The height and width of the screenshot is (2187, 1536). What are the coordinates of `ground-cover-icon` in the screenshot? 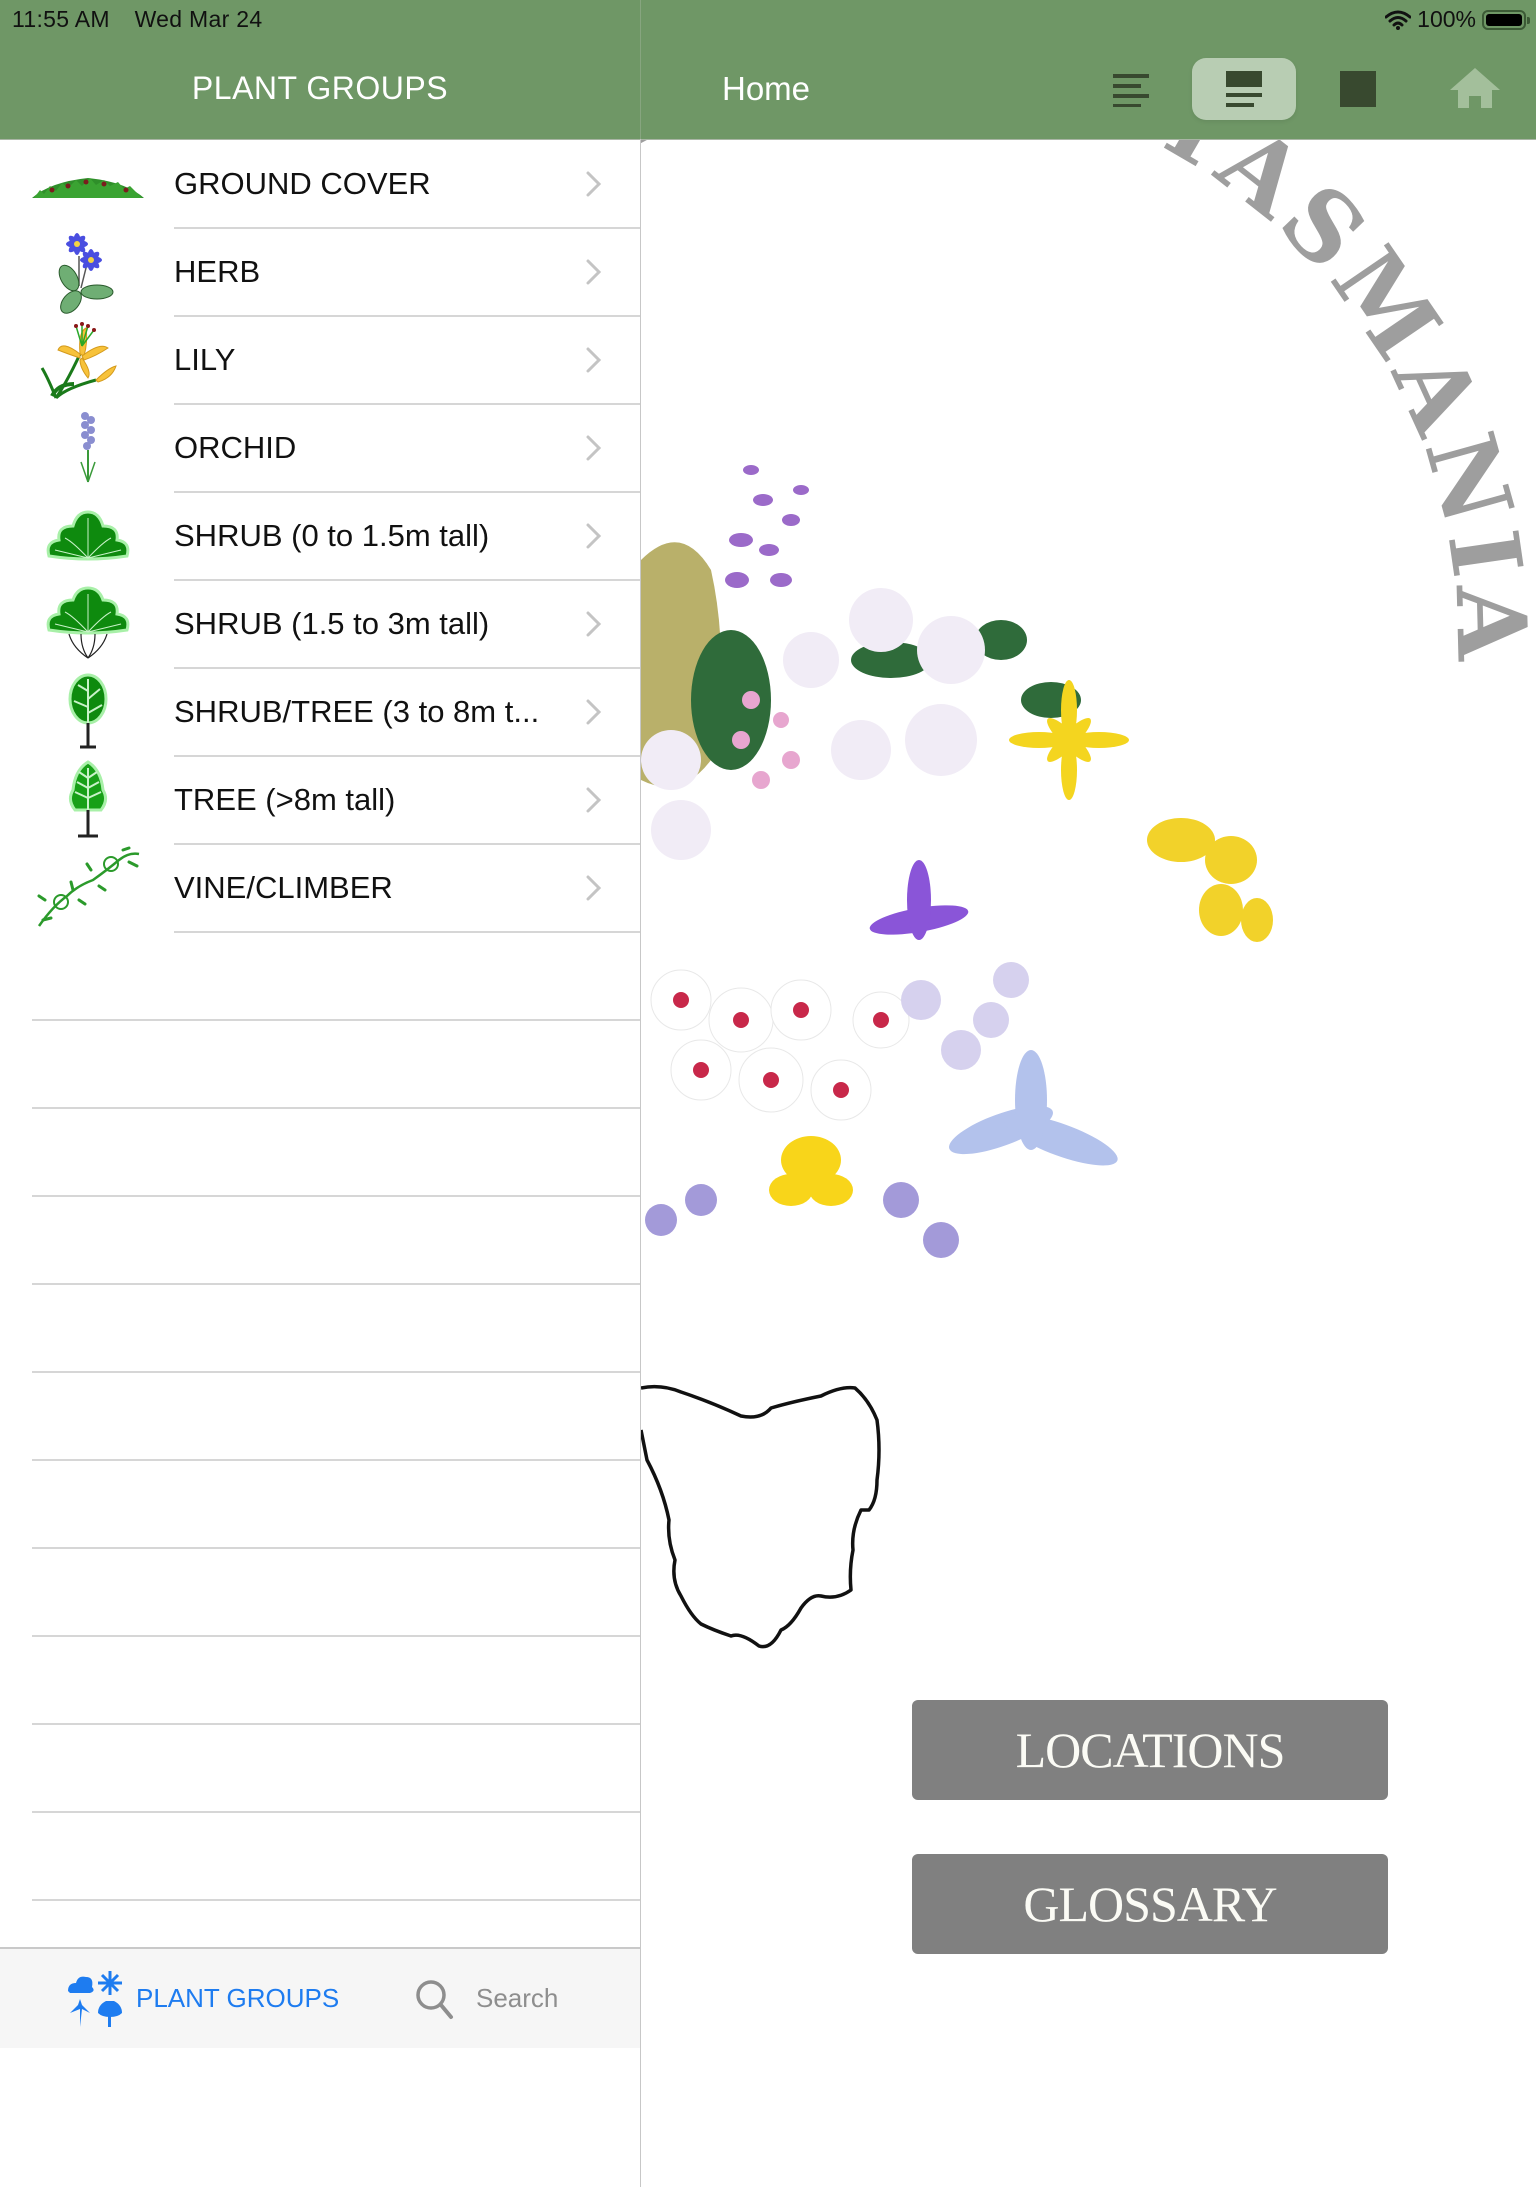 It's located at (88, 184).